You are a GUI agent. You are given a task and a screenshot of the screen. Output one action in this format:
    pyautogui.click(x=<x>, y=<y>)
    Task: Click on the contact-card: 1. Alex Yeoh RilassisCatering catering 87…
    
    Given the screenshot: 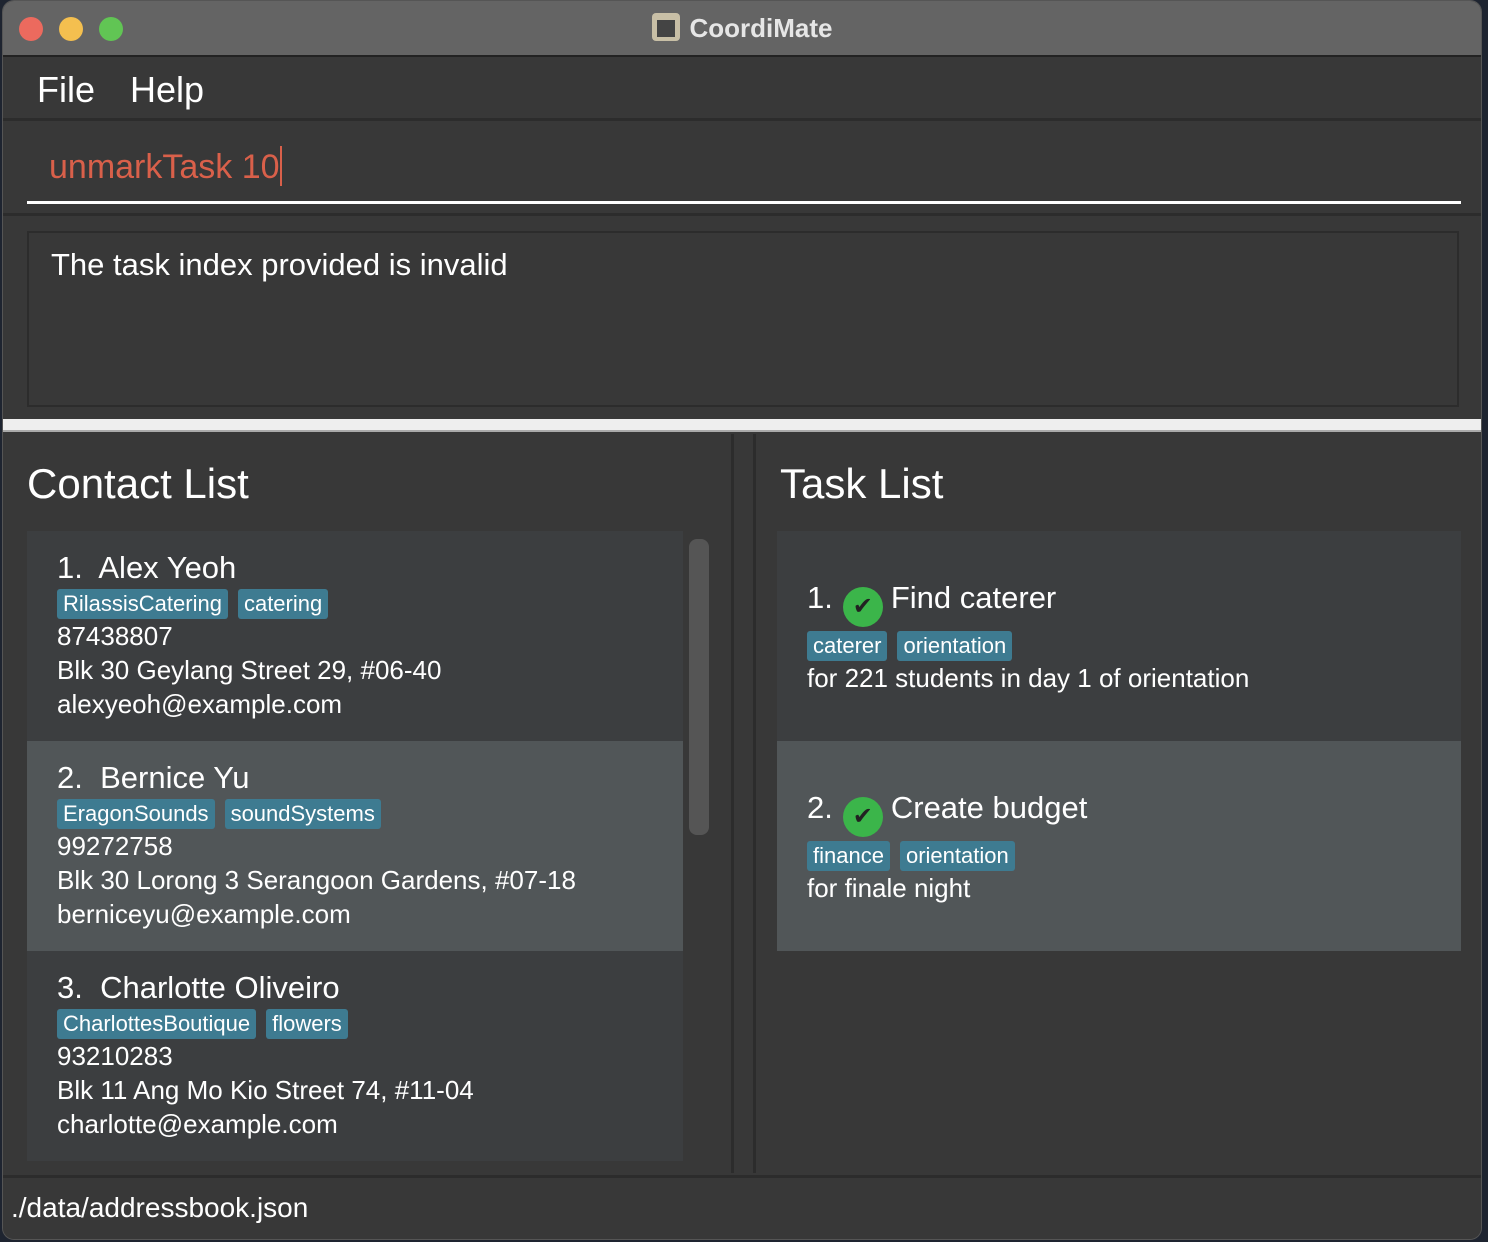 What is the action you would take?
    pyautogui.click(x=355, y=636)
    